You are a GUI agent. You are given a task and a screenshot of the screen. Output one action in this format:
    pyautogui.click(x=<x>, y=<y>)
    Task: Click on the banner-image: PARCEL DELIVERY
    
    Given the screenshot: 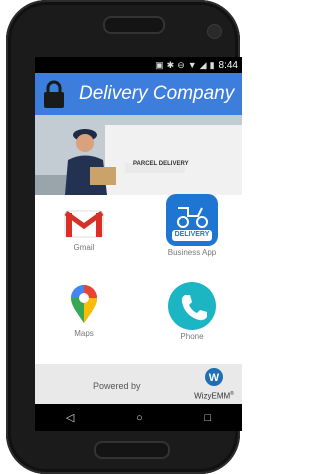 What is the action you would take?
    pyautogui.click(x=138, y=155)
    